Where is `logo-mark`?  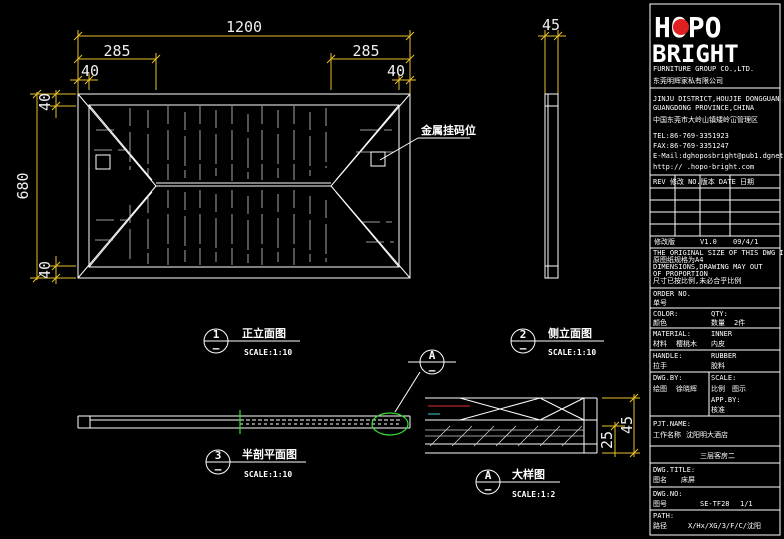 logo-mark is located at coordinates (681, 27).